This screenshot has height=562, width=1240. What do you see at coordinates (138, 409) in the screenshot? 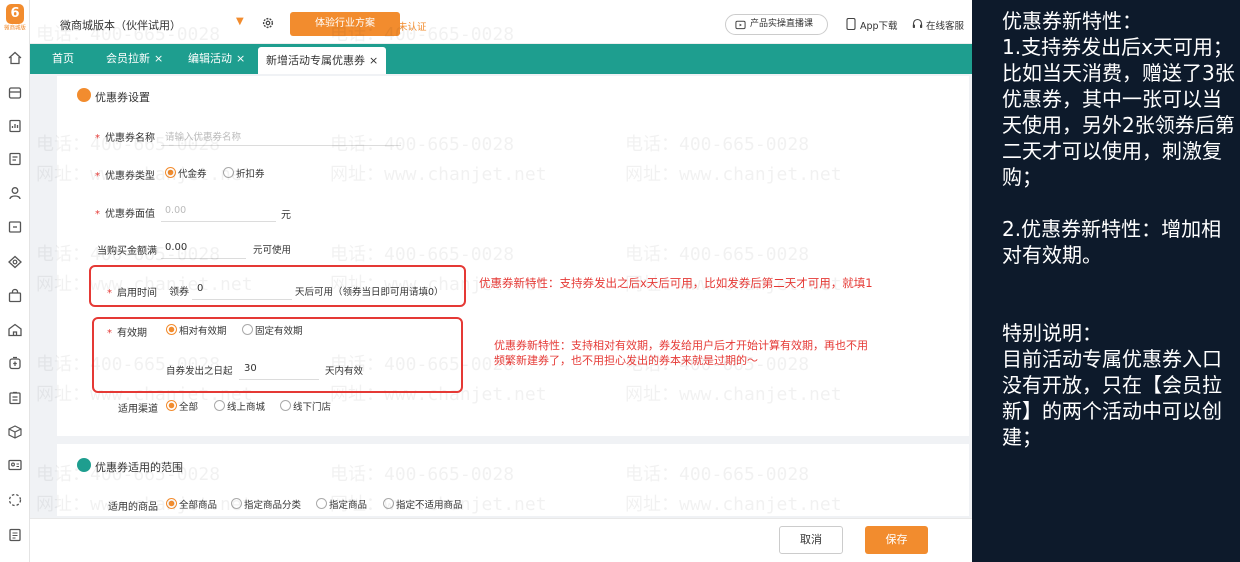
I see `channel-label: 适用渠道` at bounding box center [138, 409].